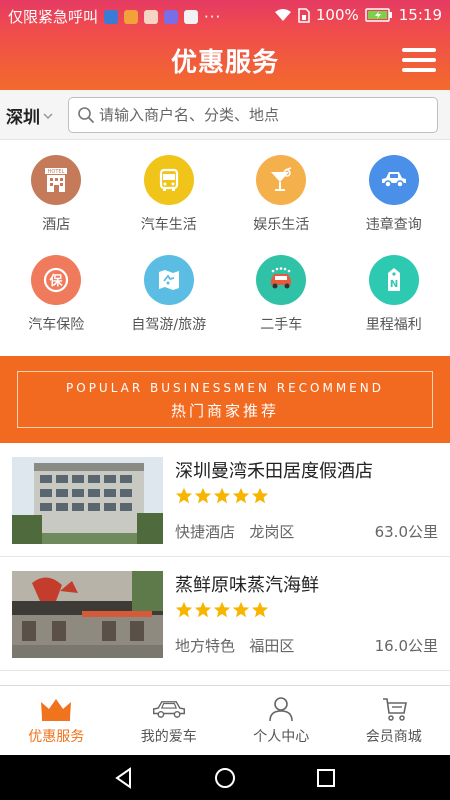  What do you see at coordinates (281, 280) in the screenshot?
I see `used-car-icon` at bounding box center [281, 280].